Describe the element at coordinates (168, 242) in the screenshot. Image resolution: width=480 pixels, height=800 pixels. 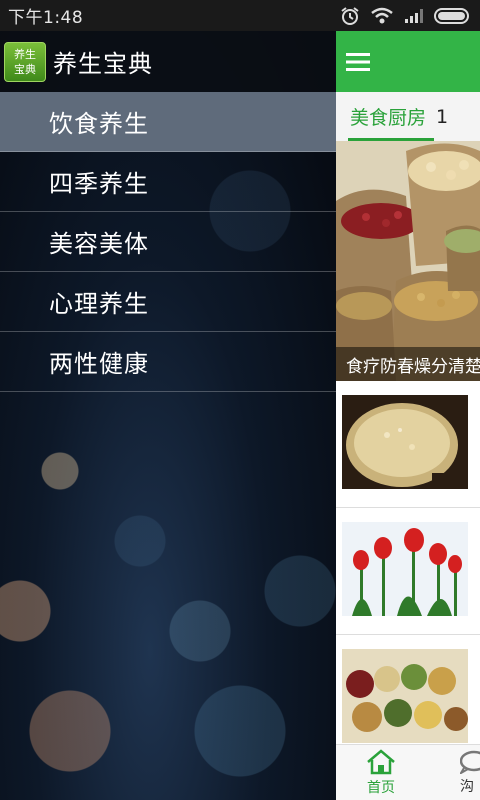
I see `menu-item-beauty: 美容美体` at that location.